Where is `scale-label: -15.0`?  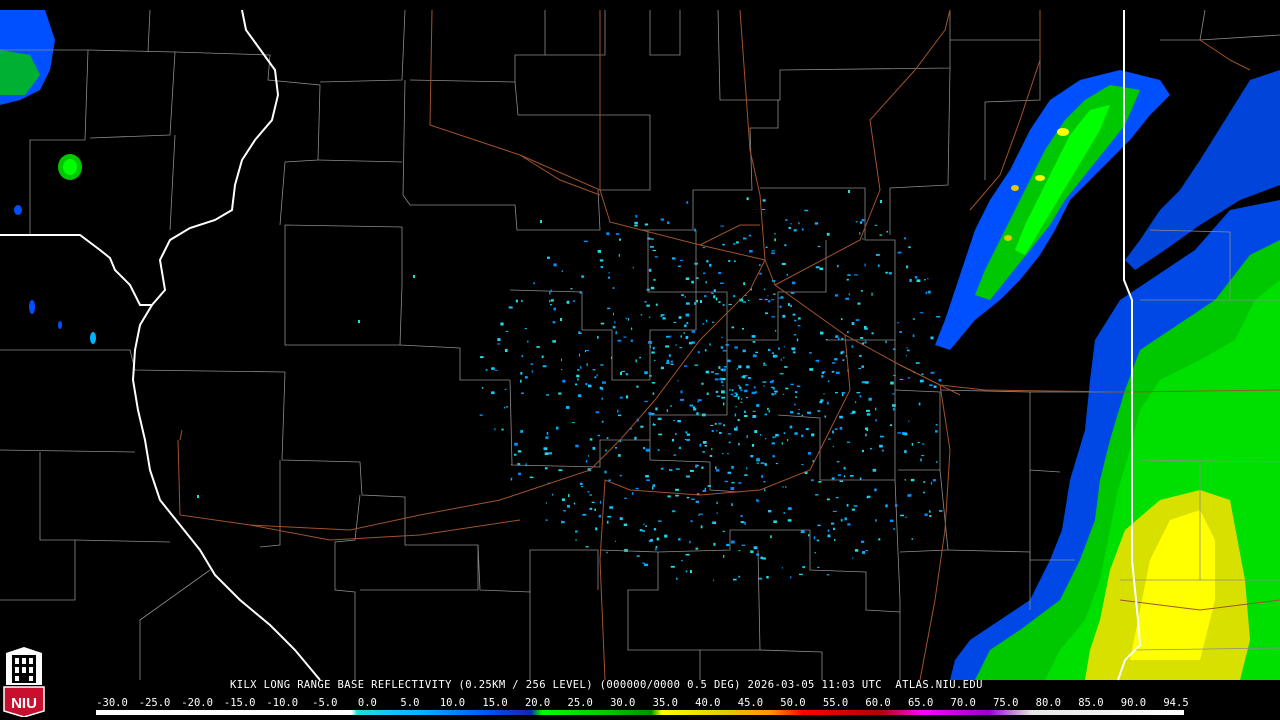 scale-label: -15.0 is located at coordinates (239, 703).